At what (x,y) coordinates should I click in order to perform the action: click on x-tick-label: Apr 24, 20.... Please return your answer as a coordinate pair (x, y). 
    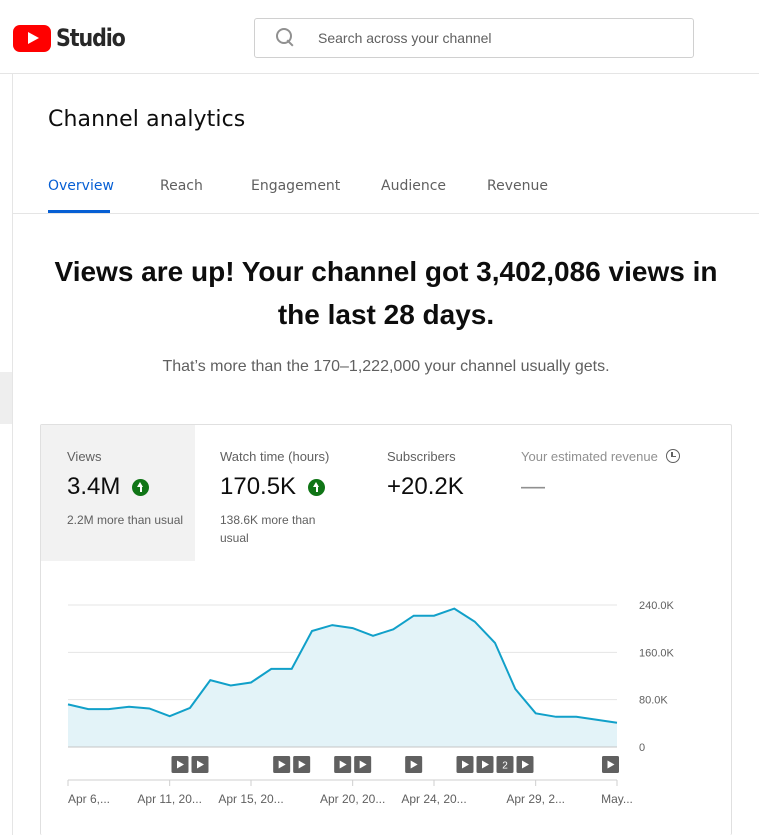
    Looking at the image, I should click on (433, 799).